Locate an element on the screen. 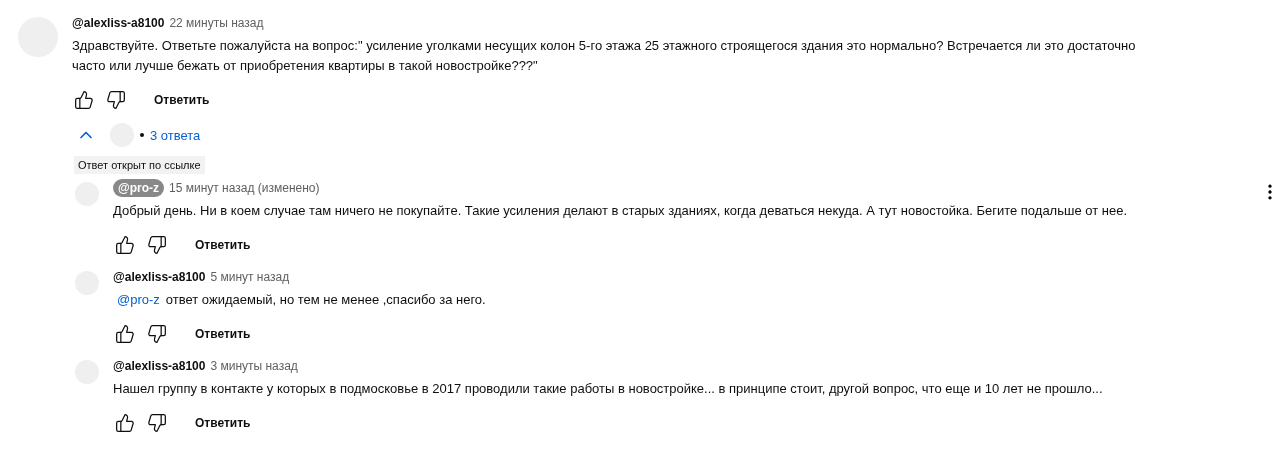 This screenshot has height=449, width=1280. author-name: @pro-z is located at coordinates (139, 188).